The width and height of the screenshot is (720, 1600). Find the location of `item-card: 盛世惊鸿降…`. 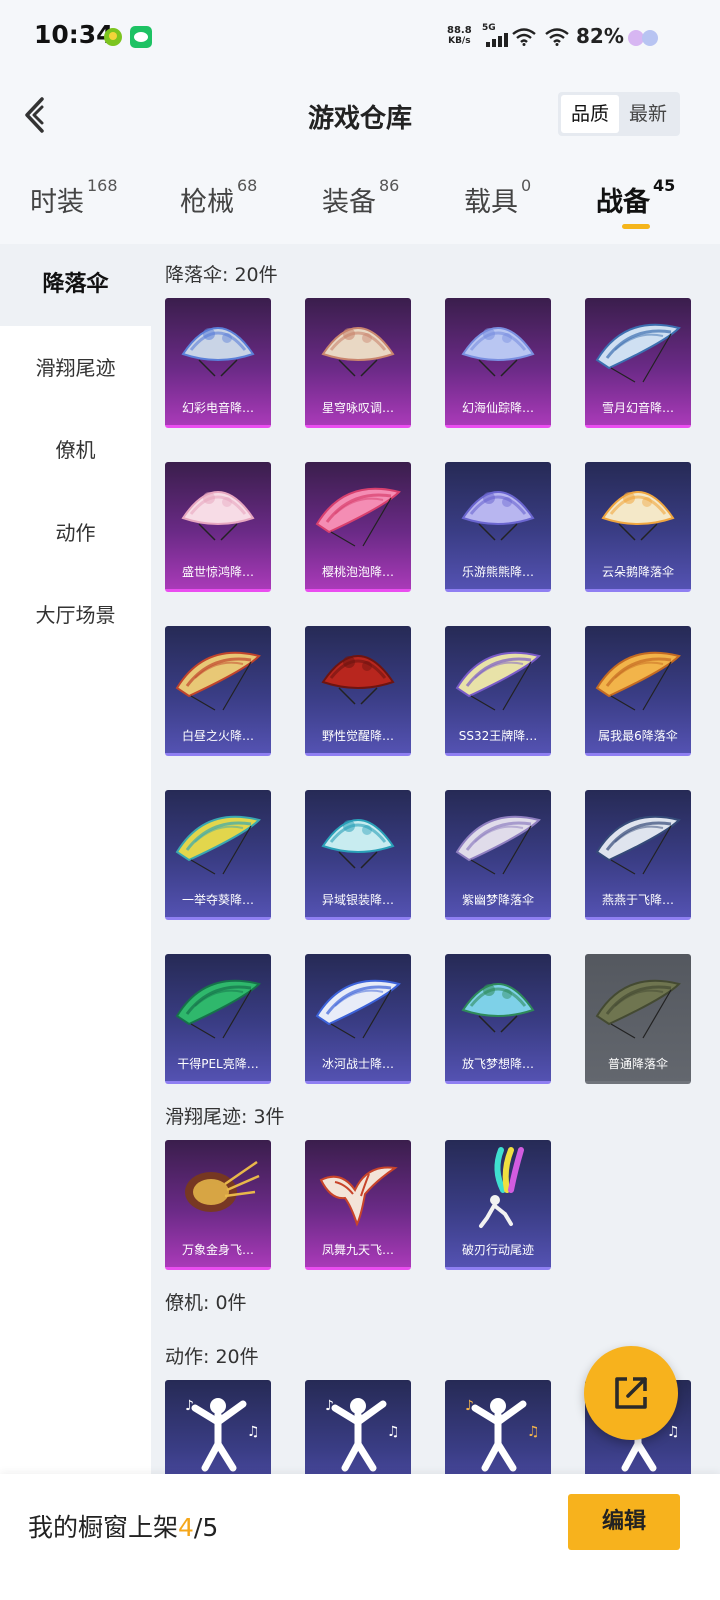

item-card: 盛世惊鸿降… is located at coordinates (218, 527).